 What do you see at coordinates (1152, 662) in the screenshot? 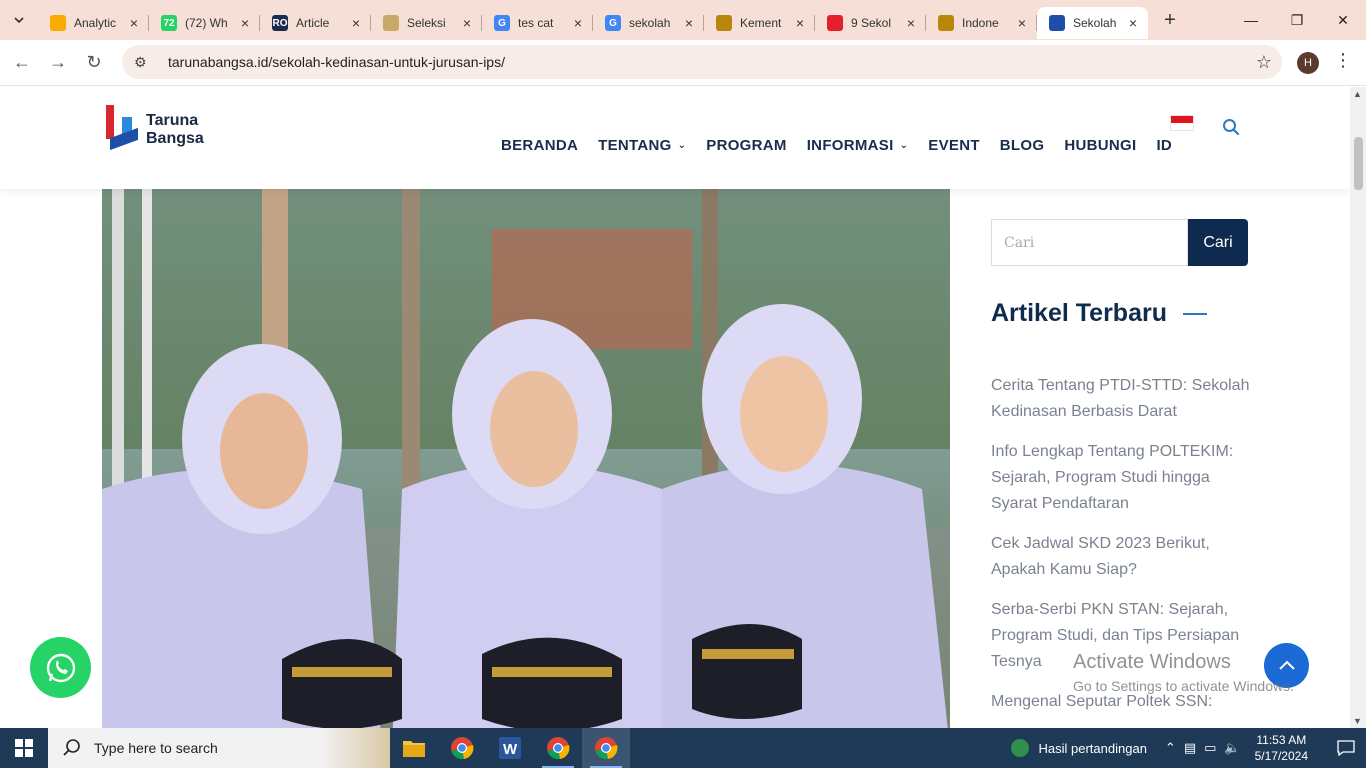
I see `watermark-line-1: Activate Windows` at bounding box center [1152, 662].